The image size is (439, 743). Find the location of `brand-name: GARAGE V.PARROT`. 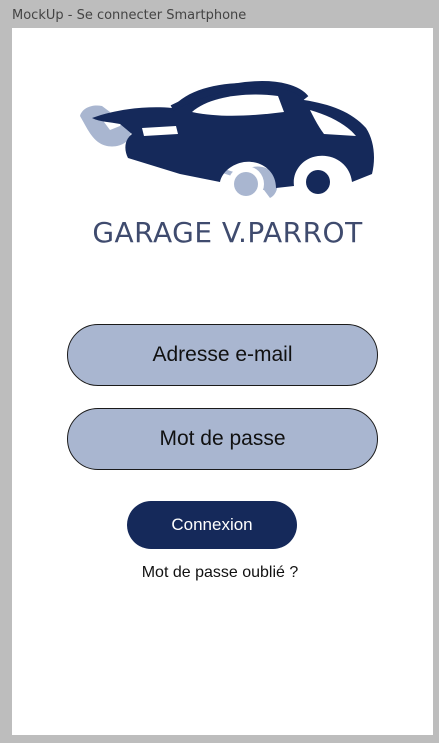

brand-name: GARAGE V.PARROT is located at coordinates (227, 232).